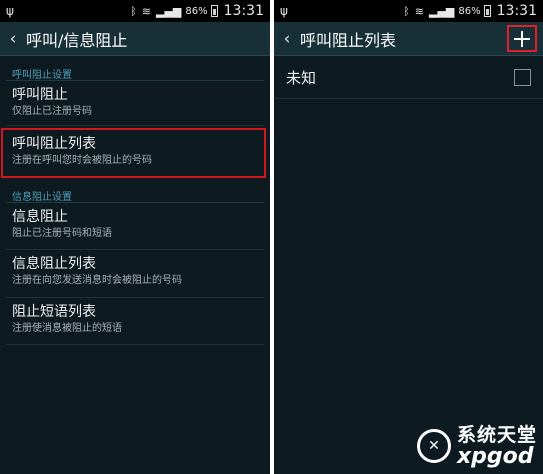 The width and height of the screenshot is (543, 474). What do you see at coordinates (40, 217) in the screenshot?
I see `setting-title: 信息阻止` at bounding box center [40, 217].